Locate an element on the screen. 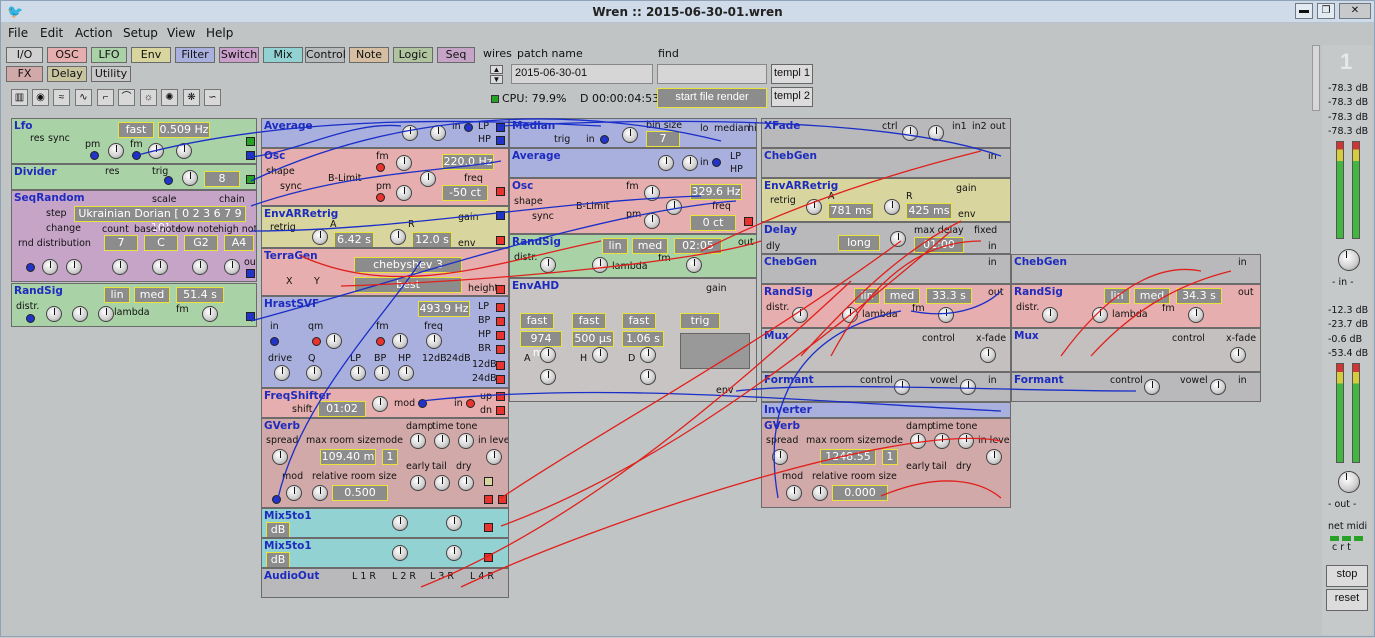  tab-control: Control is located at coordinates (325, 55).